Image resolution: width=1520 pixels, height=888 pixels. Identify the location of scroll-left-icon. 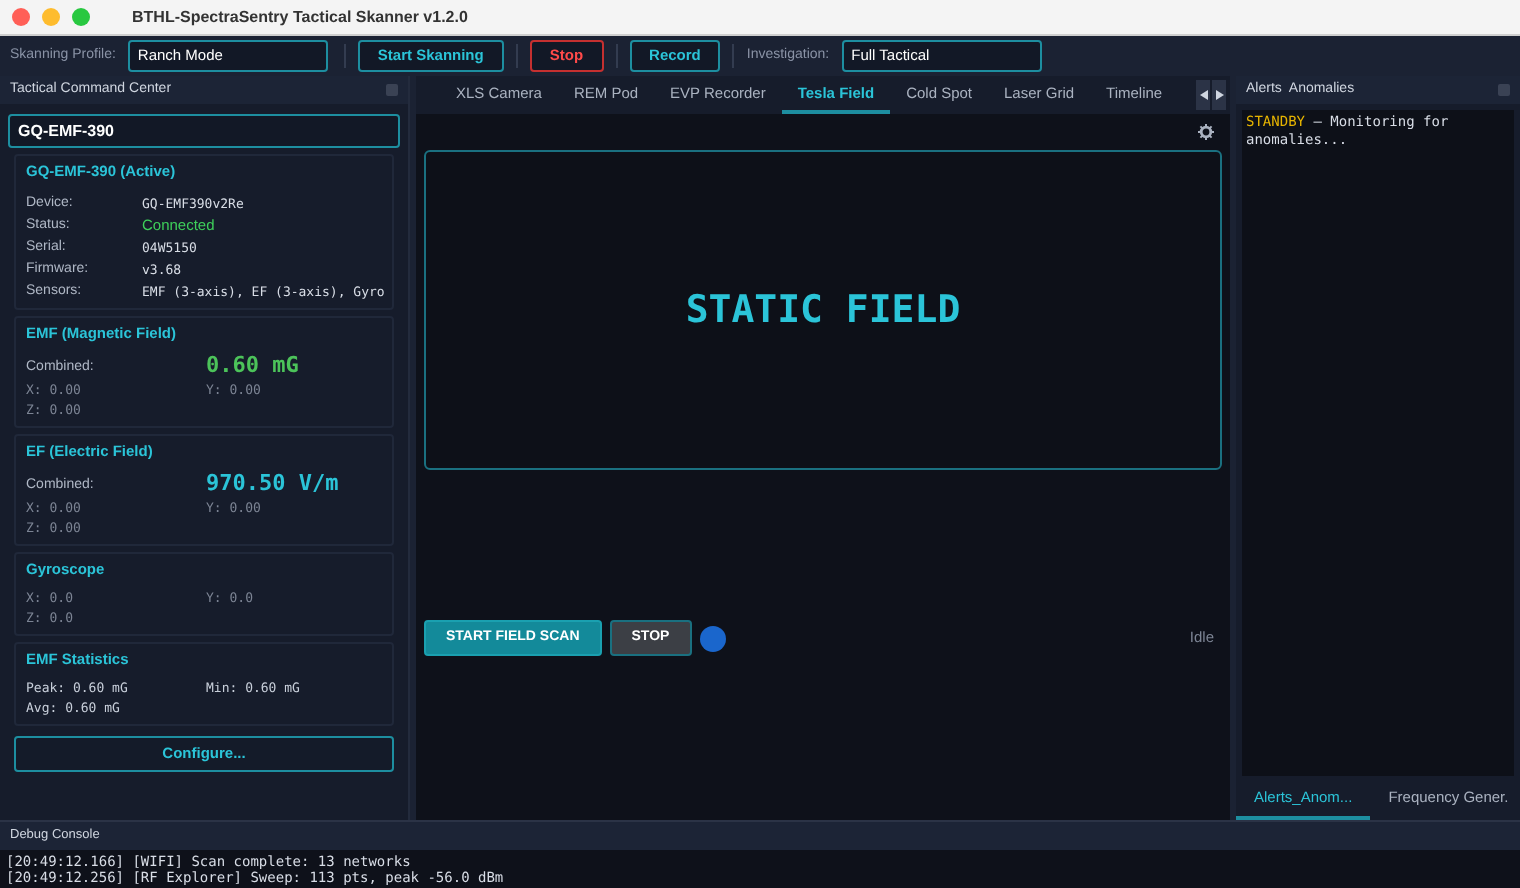
(1203, 95).